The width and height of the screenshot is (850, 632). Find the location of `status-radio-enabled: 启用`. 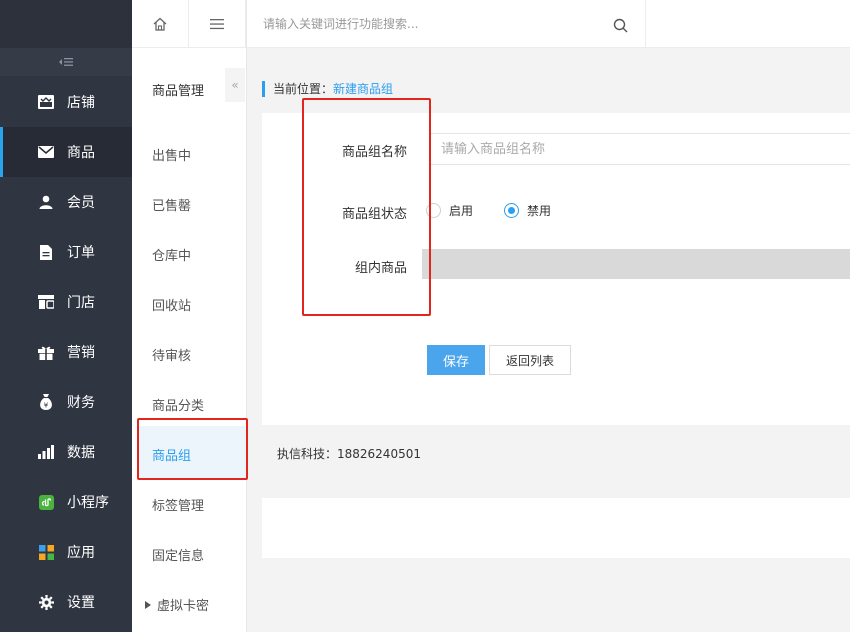

status-radio-enabled: 启用 is located at coordinates (449, 210).